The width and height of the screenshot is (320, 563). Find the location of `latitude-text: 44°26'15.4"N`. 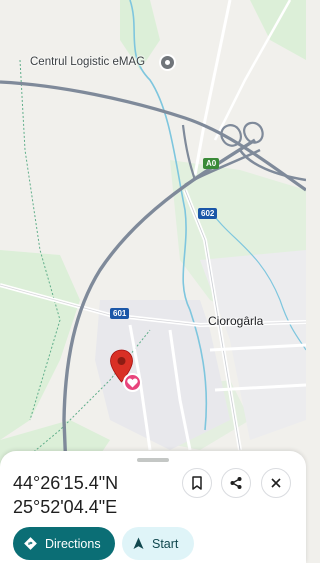

latitude-text: 44°26'15.4"N is located at coordinates (66, 483).